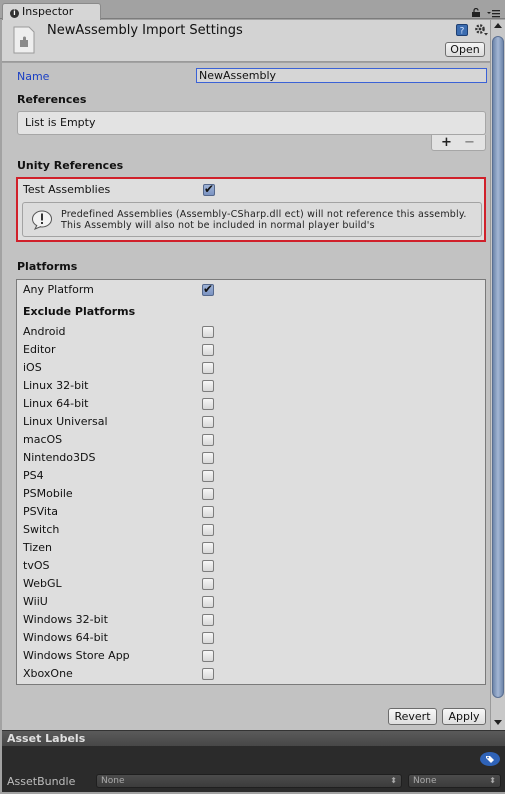 This screenshot has height=794, width=505. Describe the element at coordinates (65, 421) in the screenshot. I see `platform-label: Linux Universal` at that location.